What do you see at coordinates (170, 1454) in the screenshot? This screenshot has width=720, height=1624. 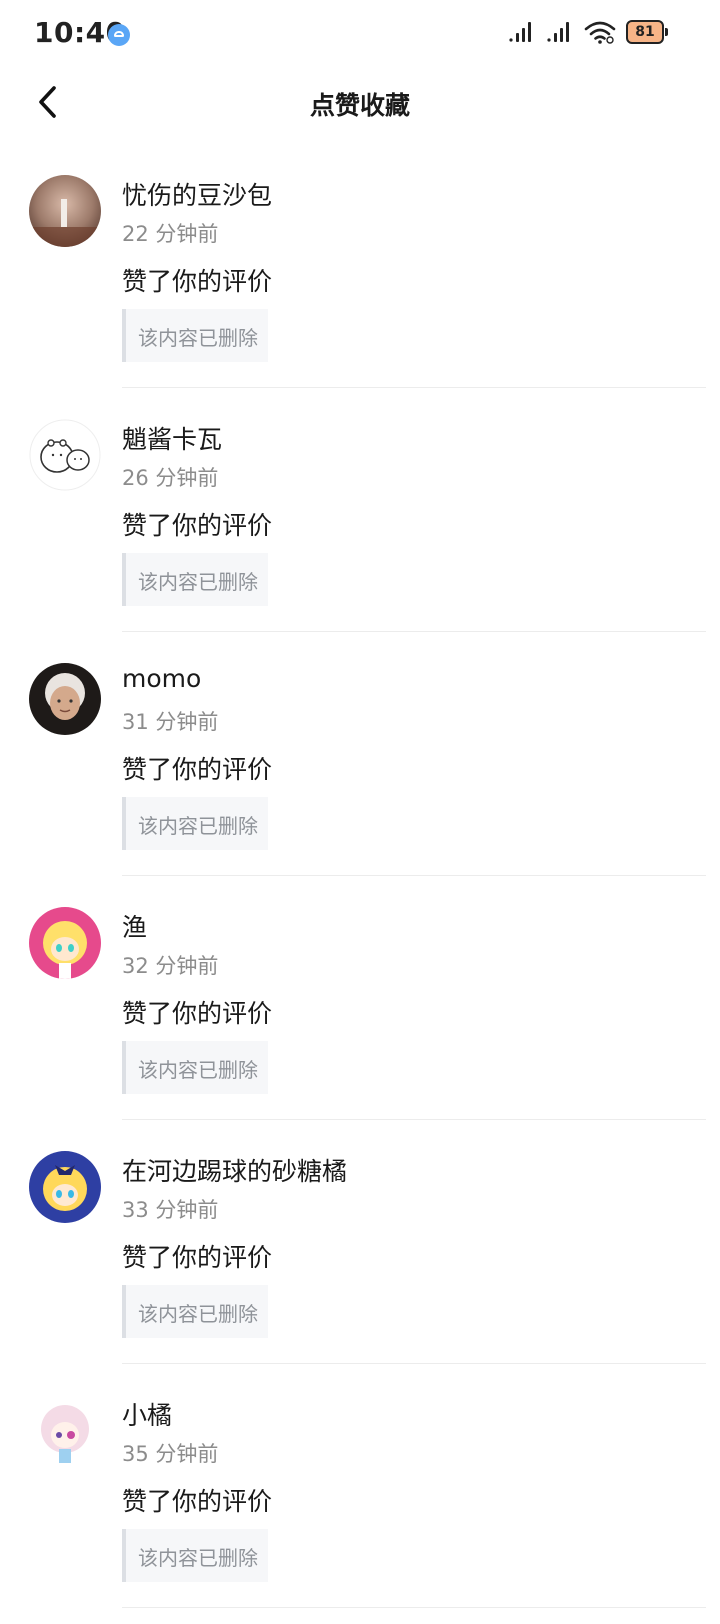 I see `time-ago: 35 分钟前` at bounding box center [170, 1454].